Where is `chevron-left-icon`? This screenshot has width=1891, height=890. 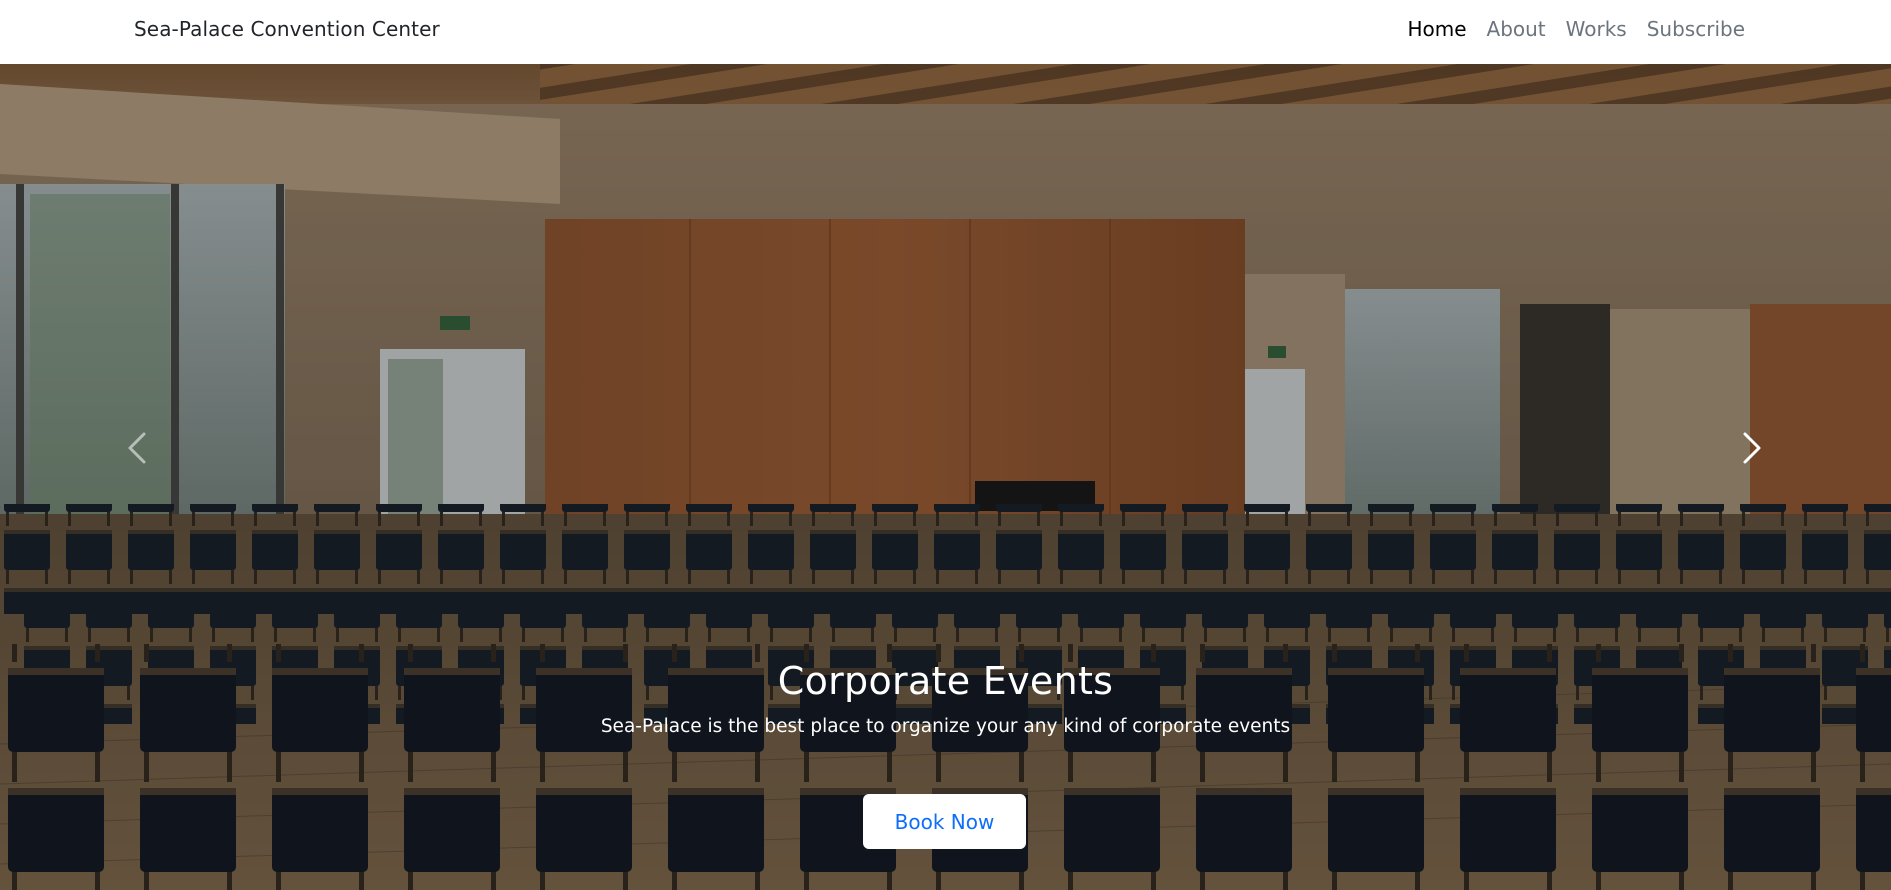 chevron-left-icon is located at coordinates (137, 448).